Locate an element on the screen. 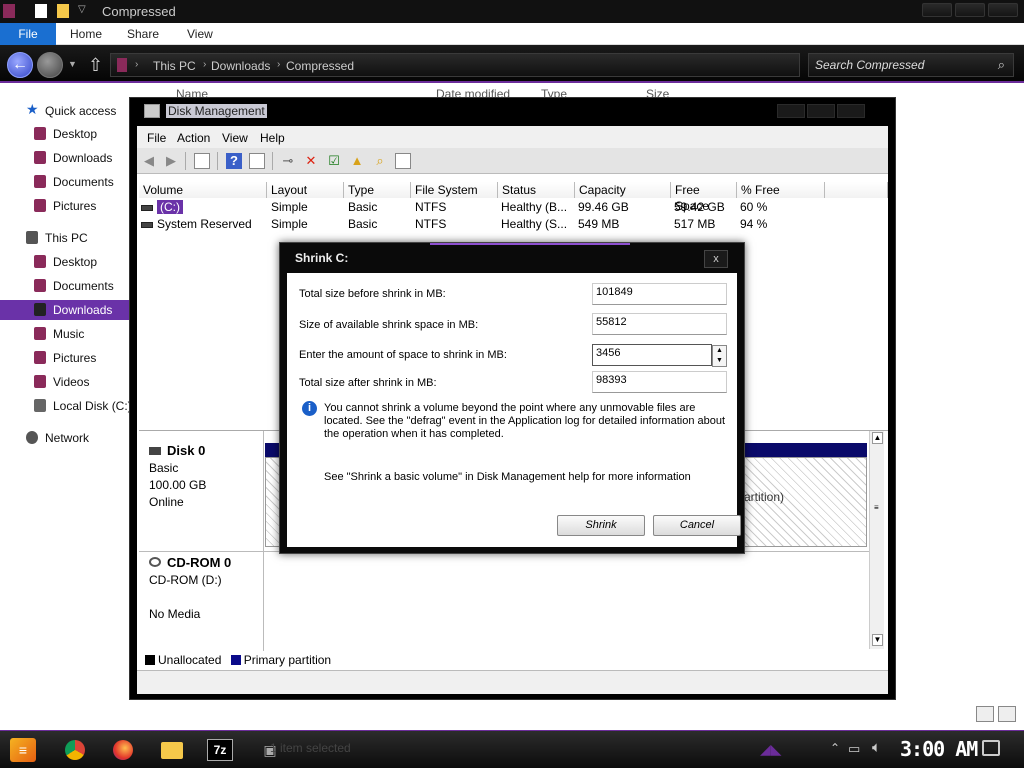 The image size is (1024, 768). folder-location-icon is located at coordinates (122, 65).